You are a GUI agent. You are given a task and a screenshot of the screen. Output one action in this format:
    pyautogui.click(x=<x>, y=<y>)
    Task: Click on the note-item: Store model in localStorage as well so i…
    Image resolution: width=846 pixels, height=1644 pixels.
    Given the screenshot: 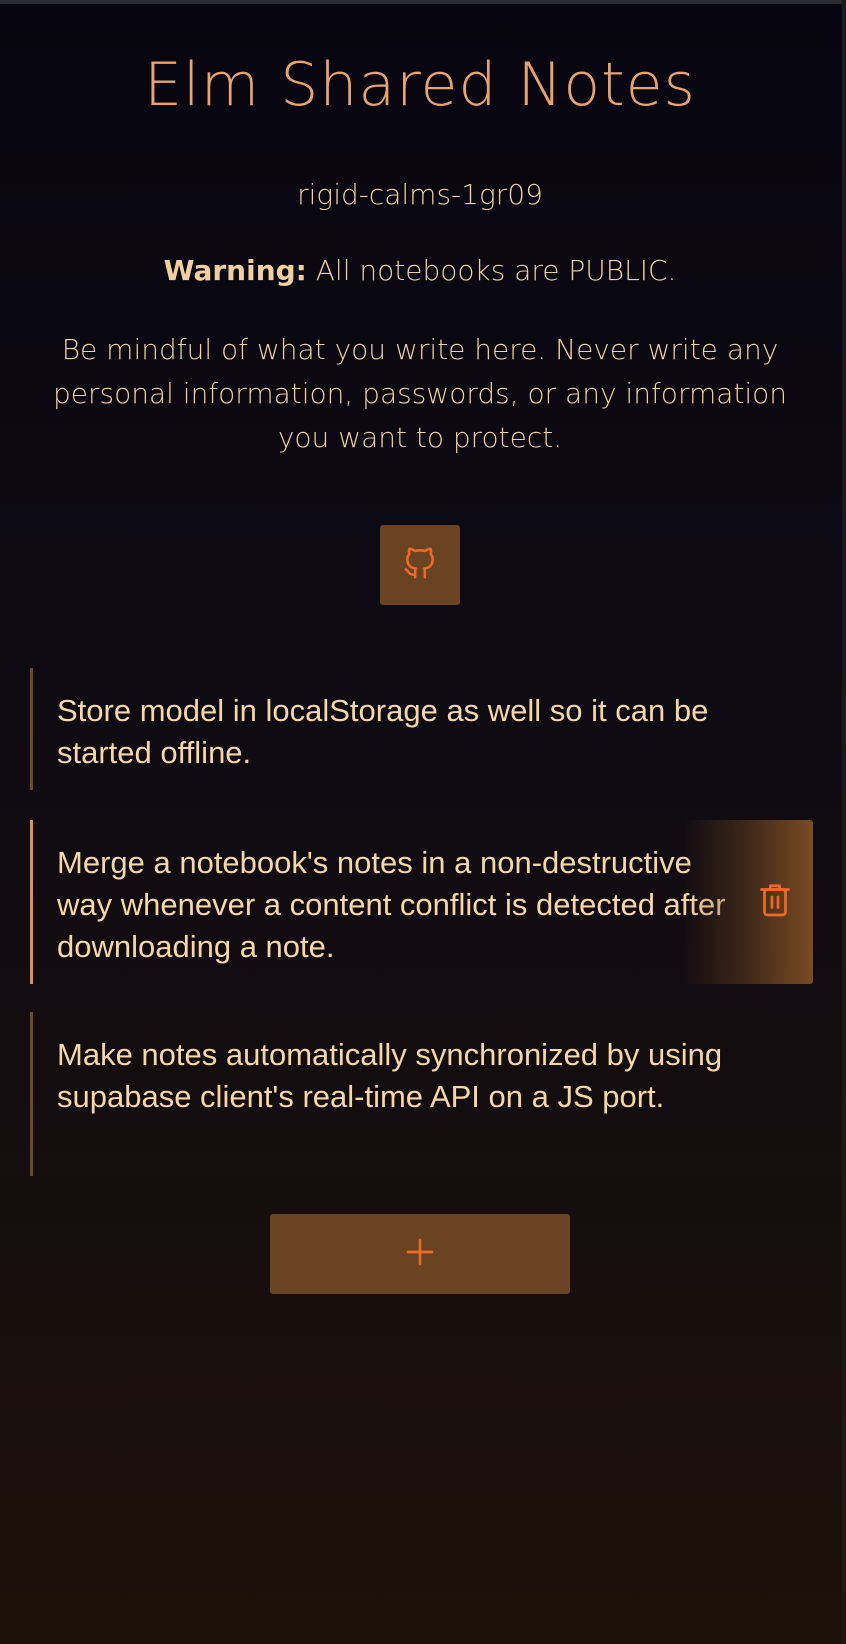 What is the action you would take?
    pyautogui.click(x=421, y=729)
    